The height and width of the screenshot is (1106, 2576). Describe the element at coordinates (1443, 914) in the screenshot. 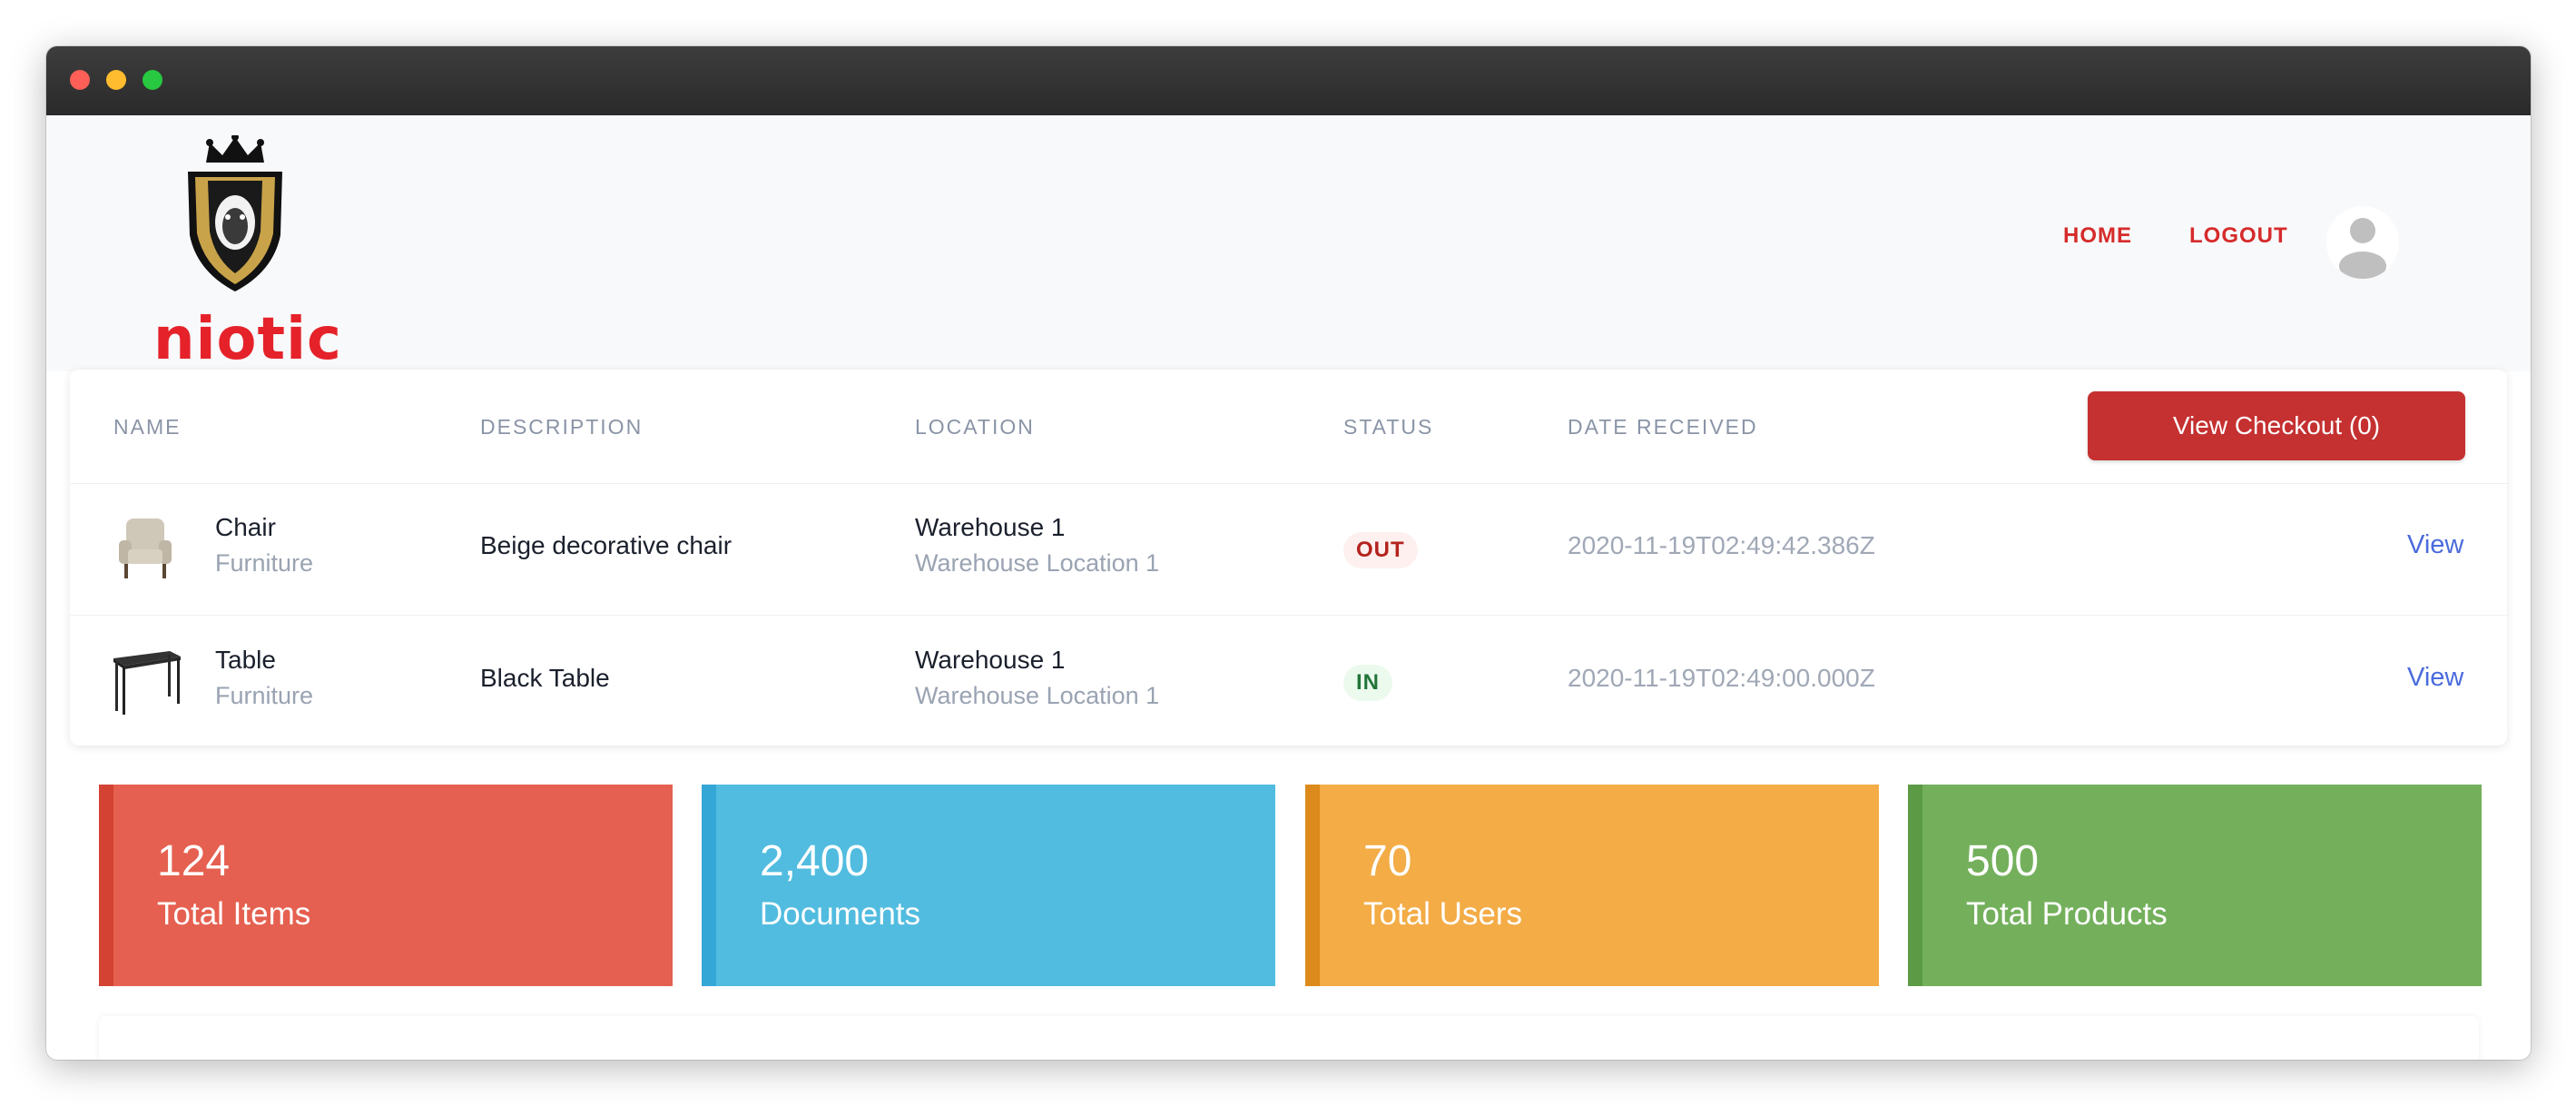

I see `stat-label: Total Users` at that location.